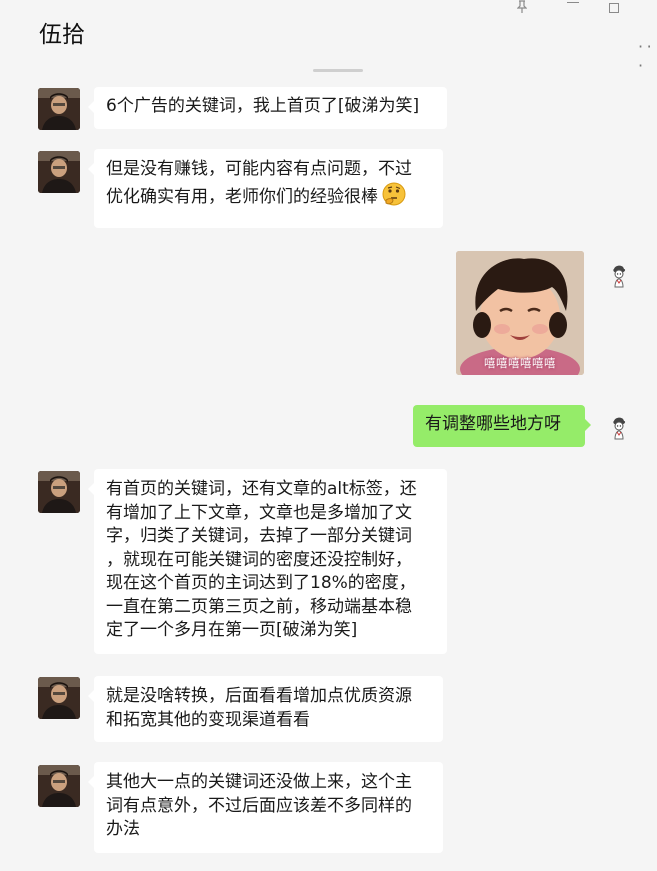  I want to click on scroll-handle, so click(338, 70).